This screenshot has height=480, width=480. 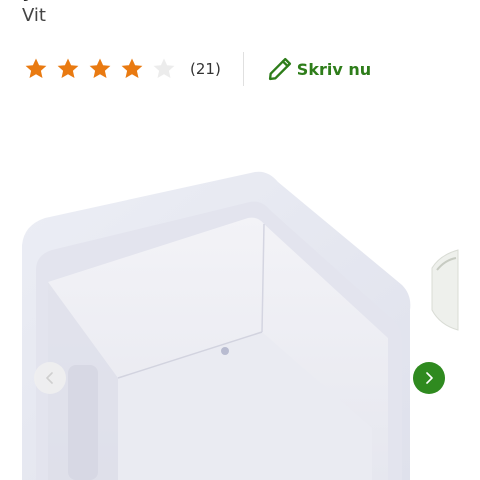 What do you see at coordinates (29, 1) in the screenshot?
I see `product-title-fragment: y` at bounding box center [29, 1].